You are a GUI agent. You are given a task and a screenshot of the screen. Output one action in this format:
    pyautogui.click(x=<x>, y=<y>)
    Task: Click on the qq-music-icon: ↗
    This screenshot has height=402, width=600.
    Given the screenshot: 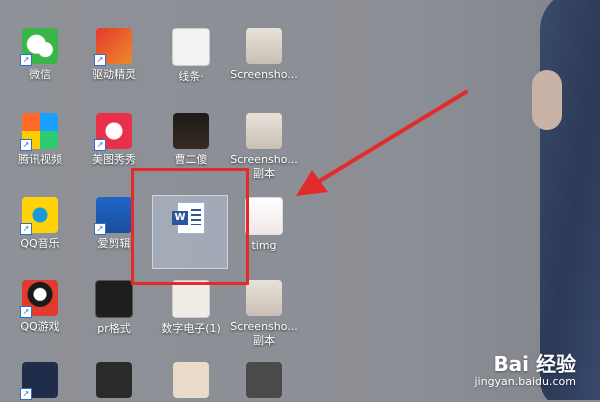 What is the action you would take?
    pyautogui.click(x=39, y=216)
    